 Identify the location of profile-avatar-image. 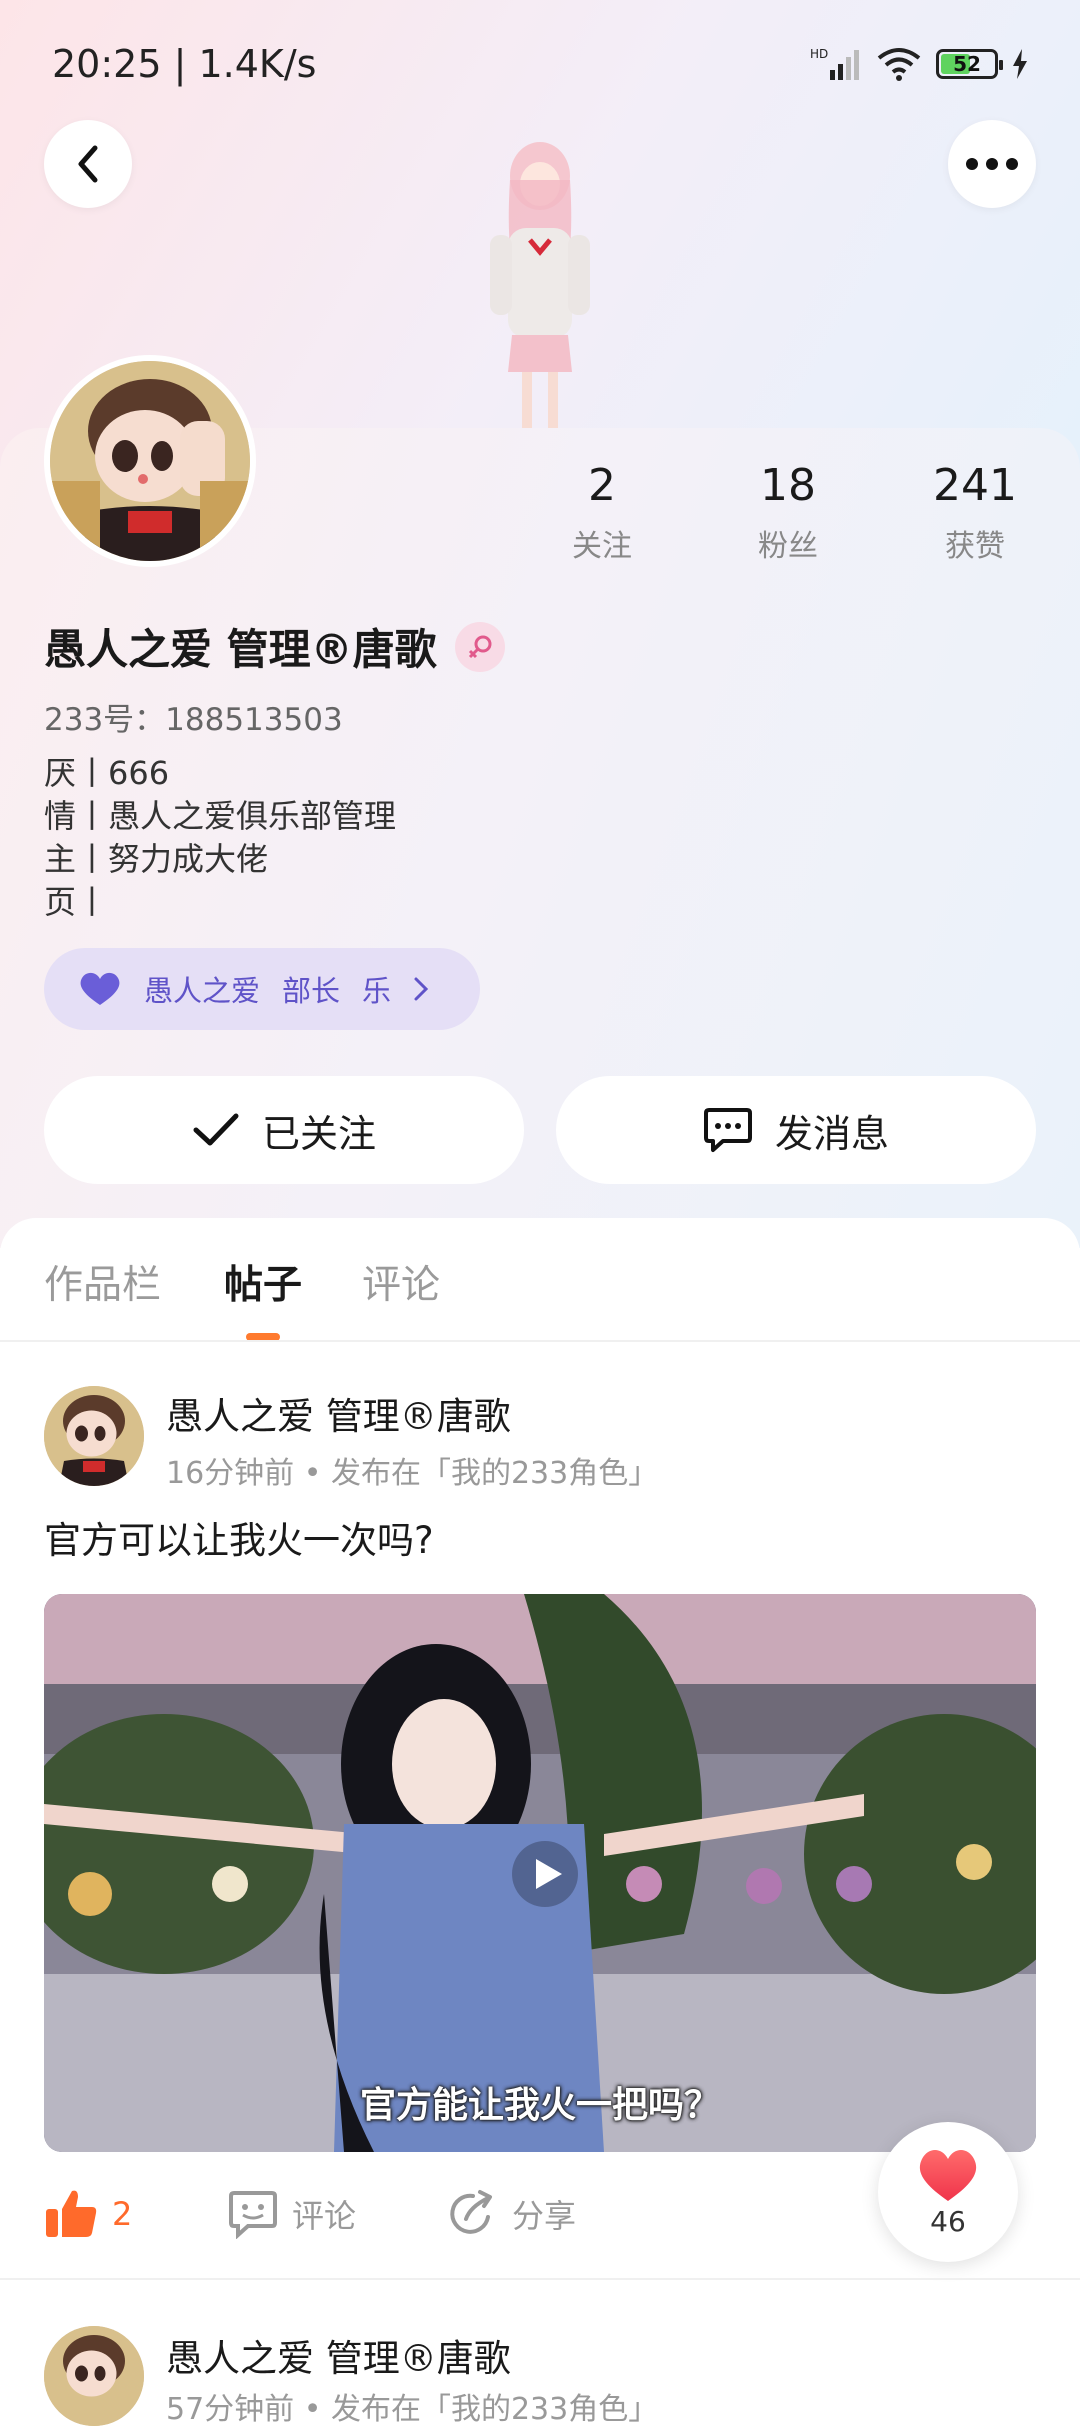
(150, 461).